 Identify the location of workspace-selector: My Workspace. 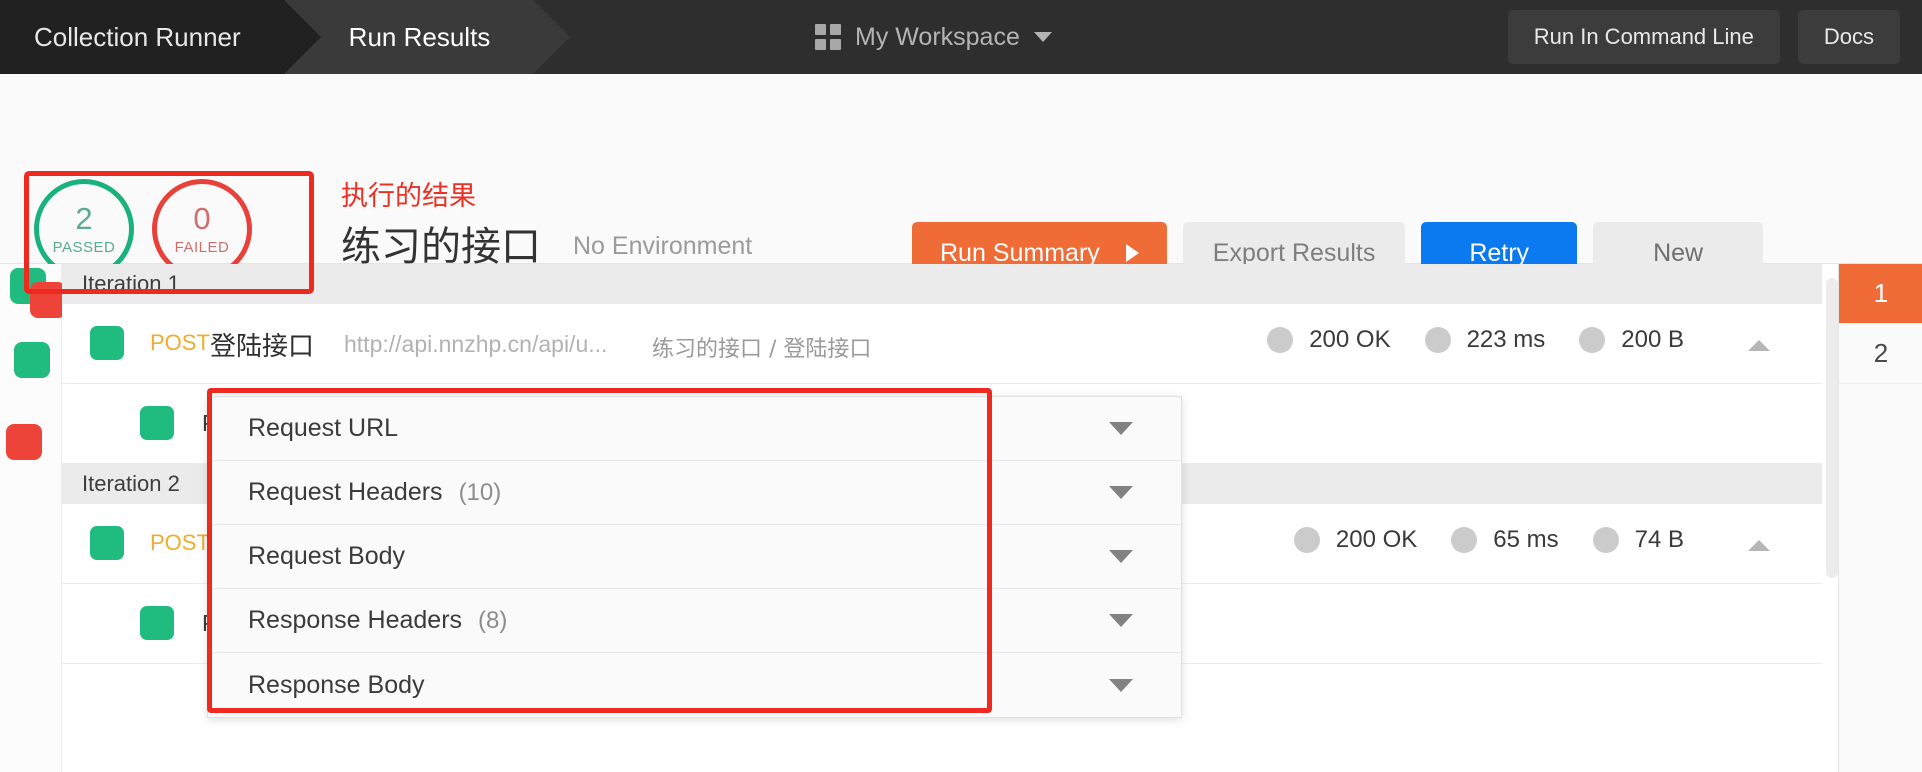
(933, 37).